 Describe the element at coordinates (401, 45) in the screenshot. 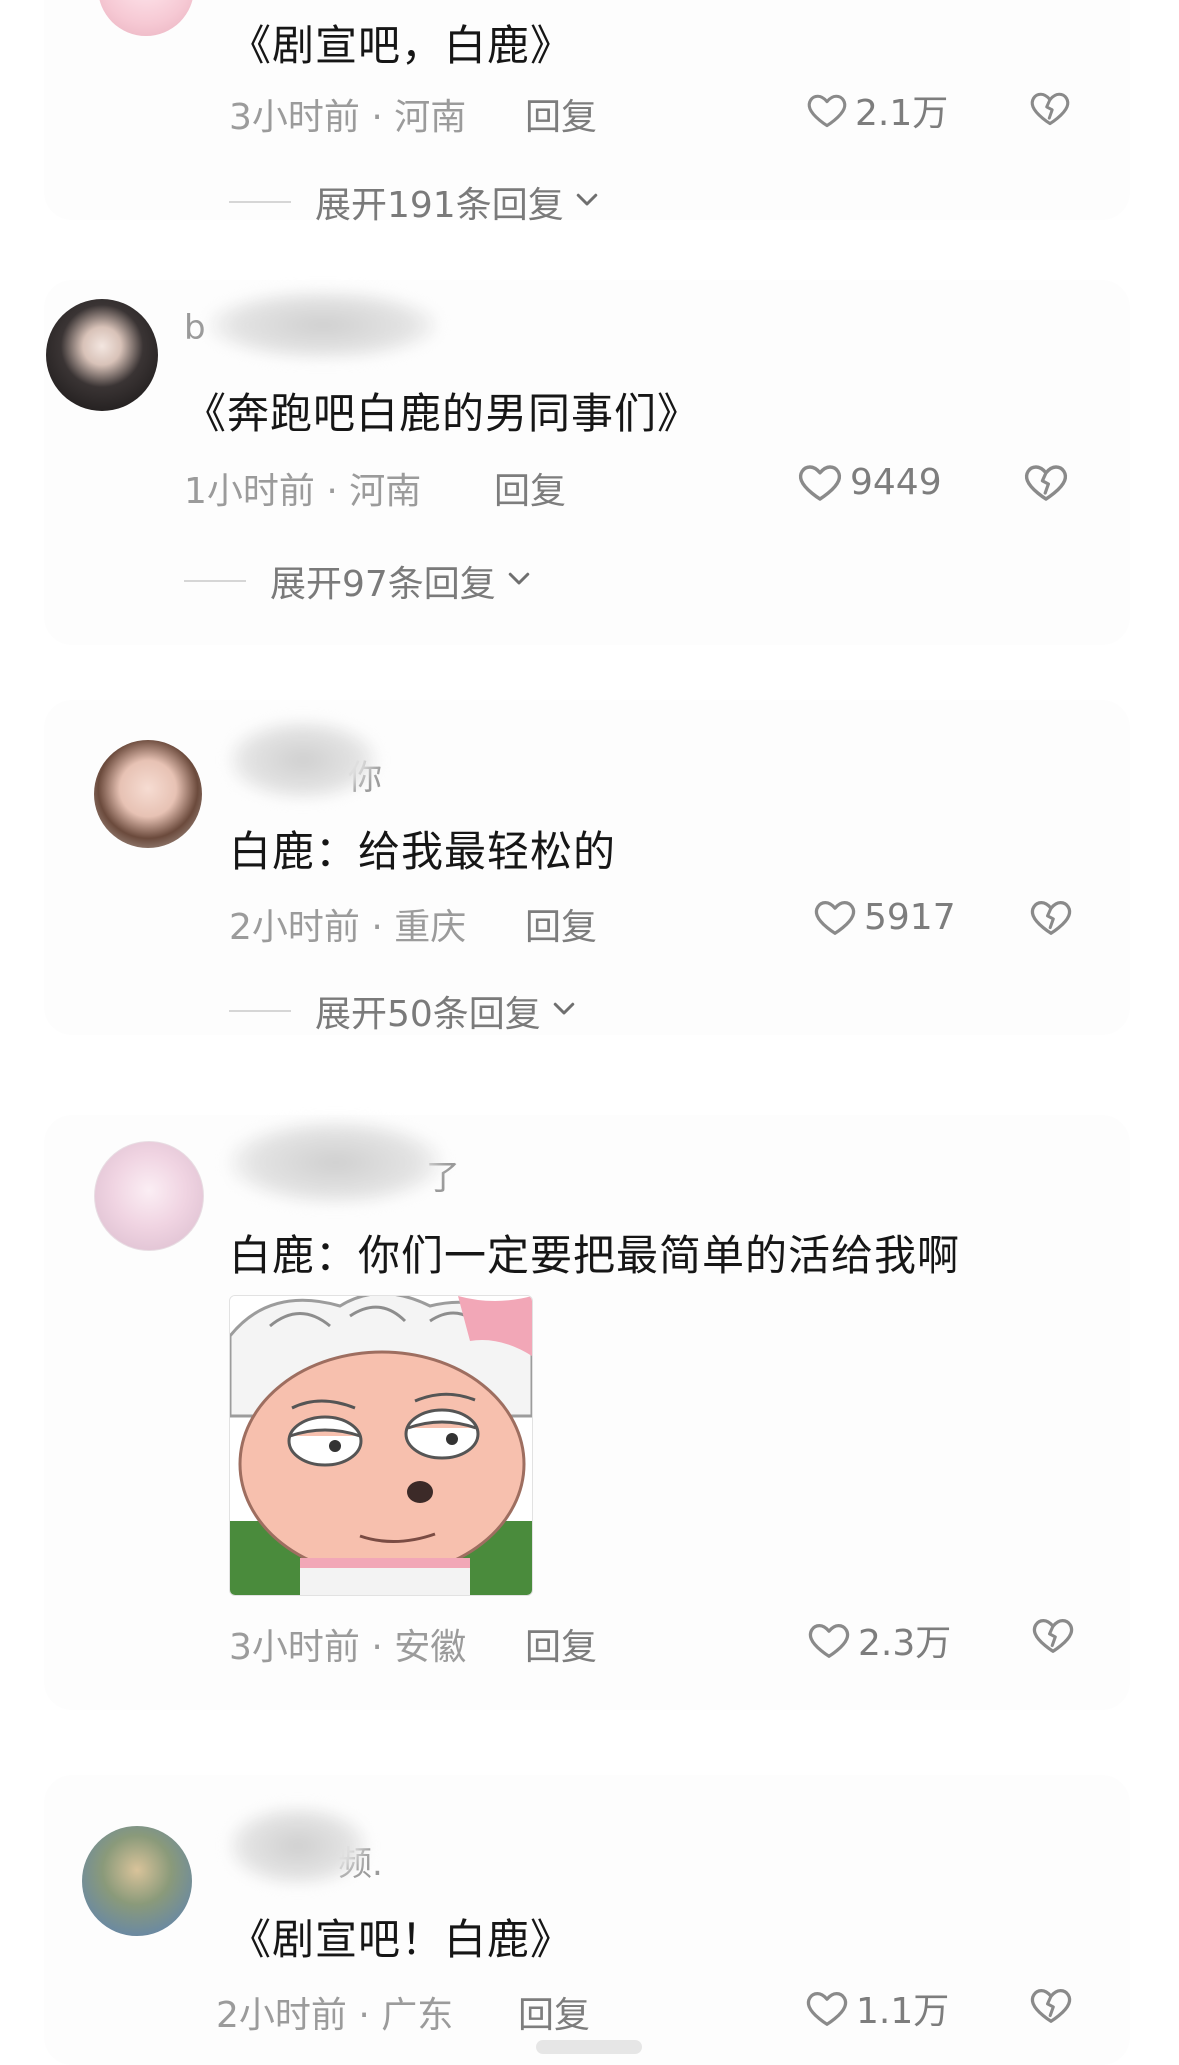

I see `comment-text: 《剧宣吧，白鹿》` at that location.